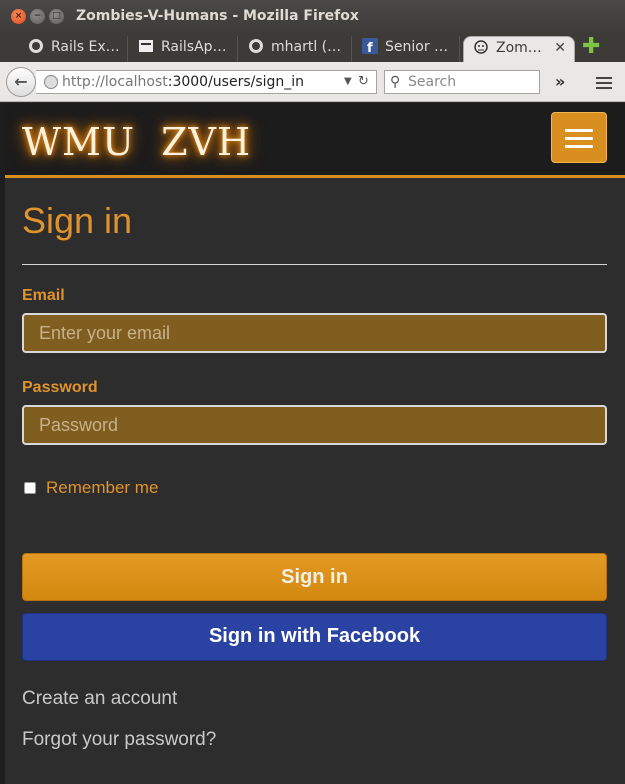 The width and height of the screenshot is (625, 784). I want to click on remember-me-label: Remember me, so click(102, 488).